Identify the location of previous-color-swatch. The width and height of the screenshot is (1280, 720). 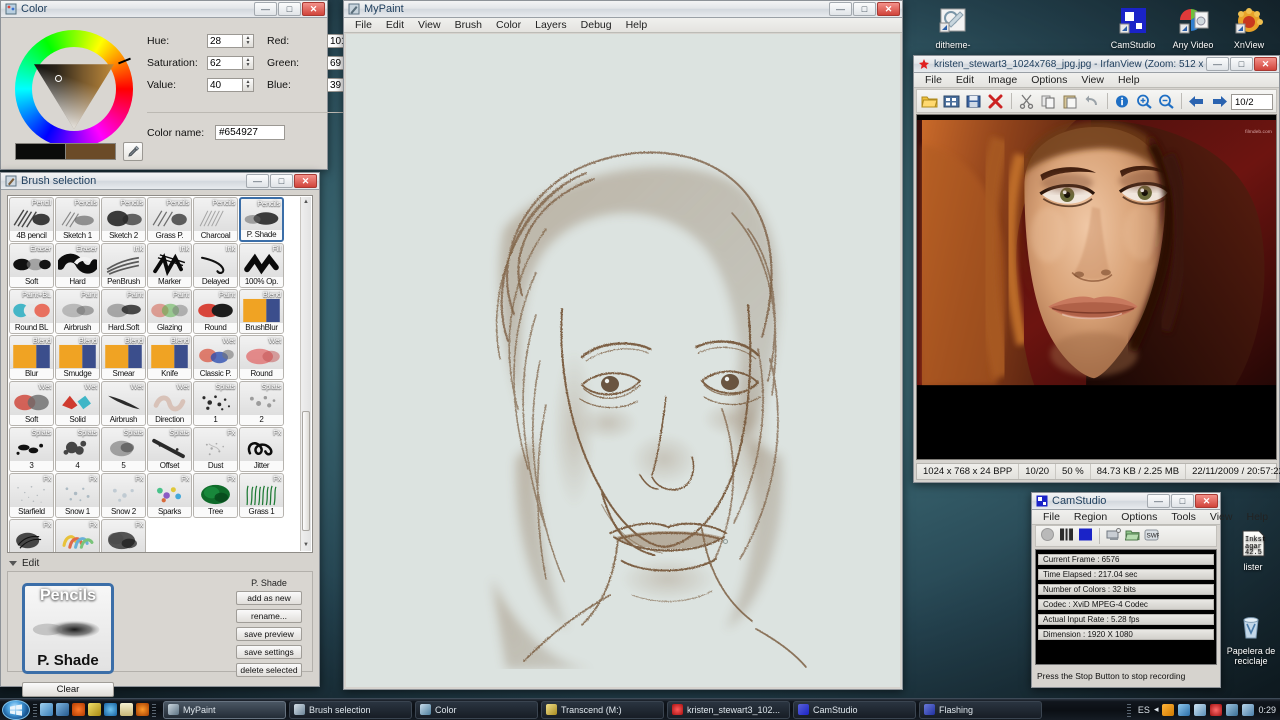
(40, 151).